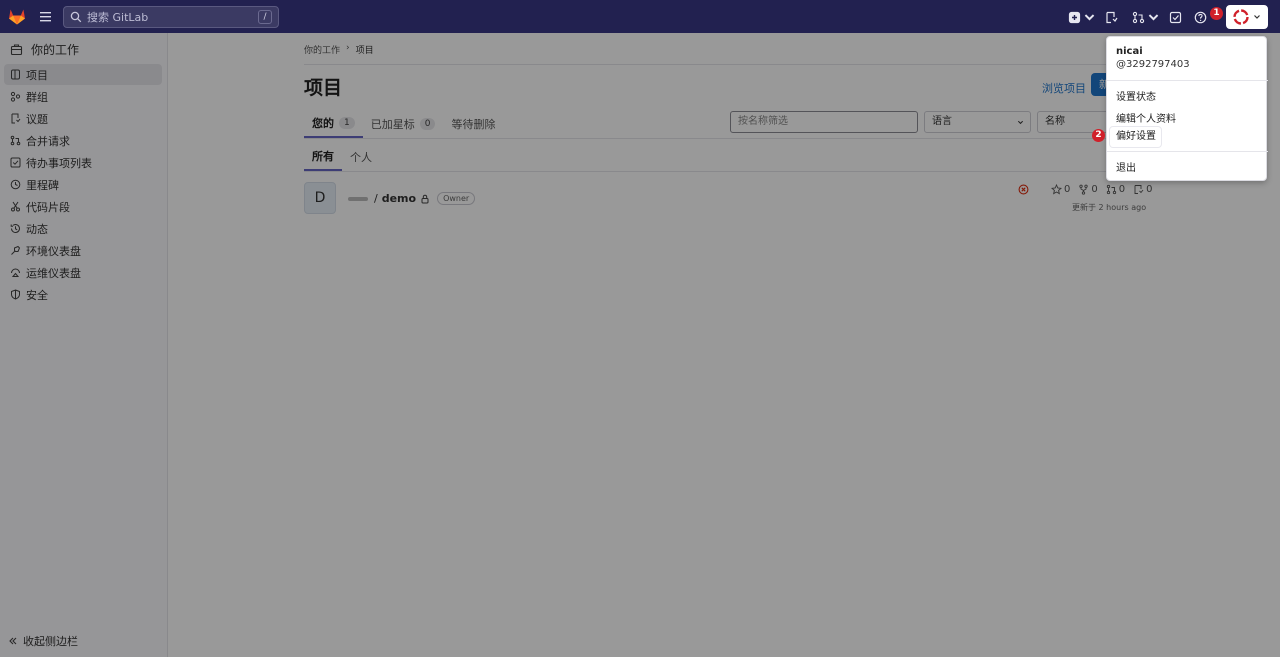  What do you see at coordinates (1056, 189) in the screenshot?
I see `star-icon` at bounding box center [1056, 189].